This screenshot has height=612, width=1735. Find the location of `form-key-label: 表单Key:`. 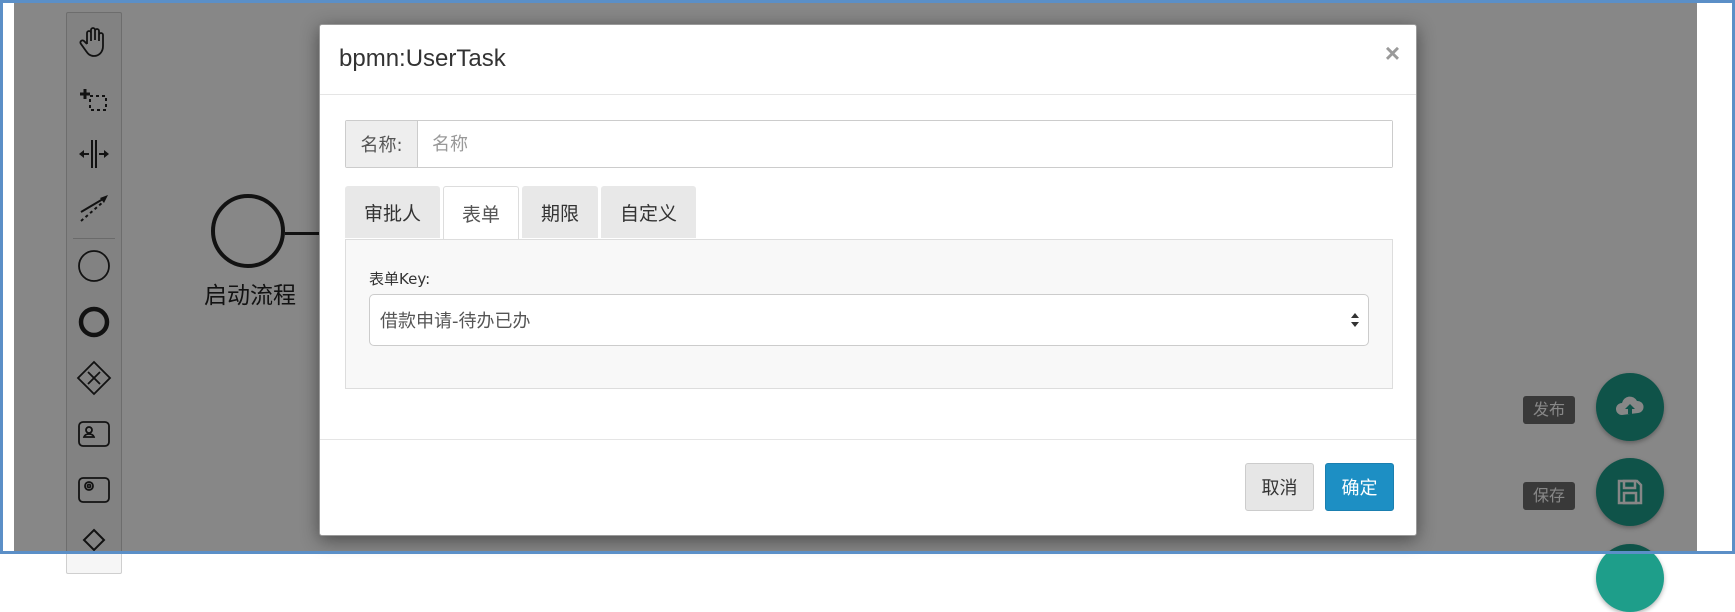

form-key-label: 表单Key: is located at coordinates (400, 279).